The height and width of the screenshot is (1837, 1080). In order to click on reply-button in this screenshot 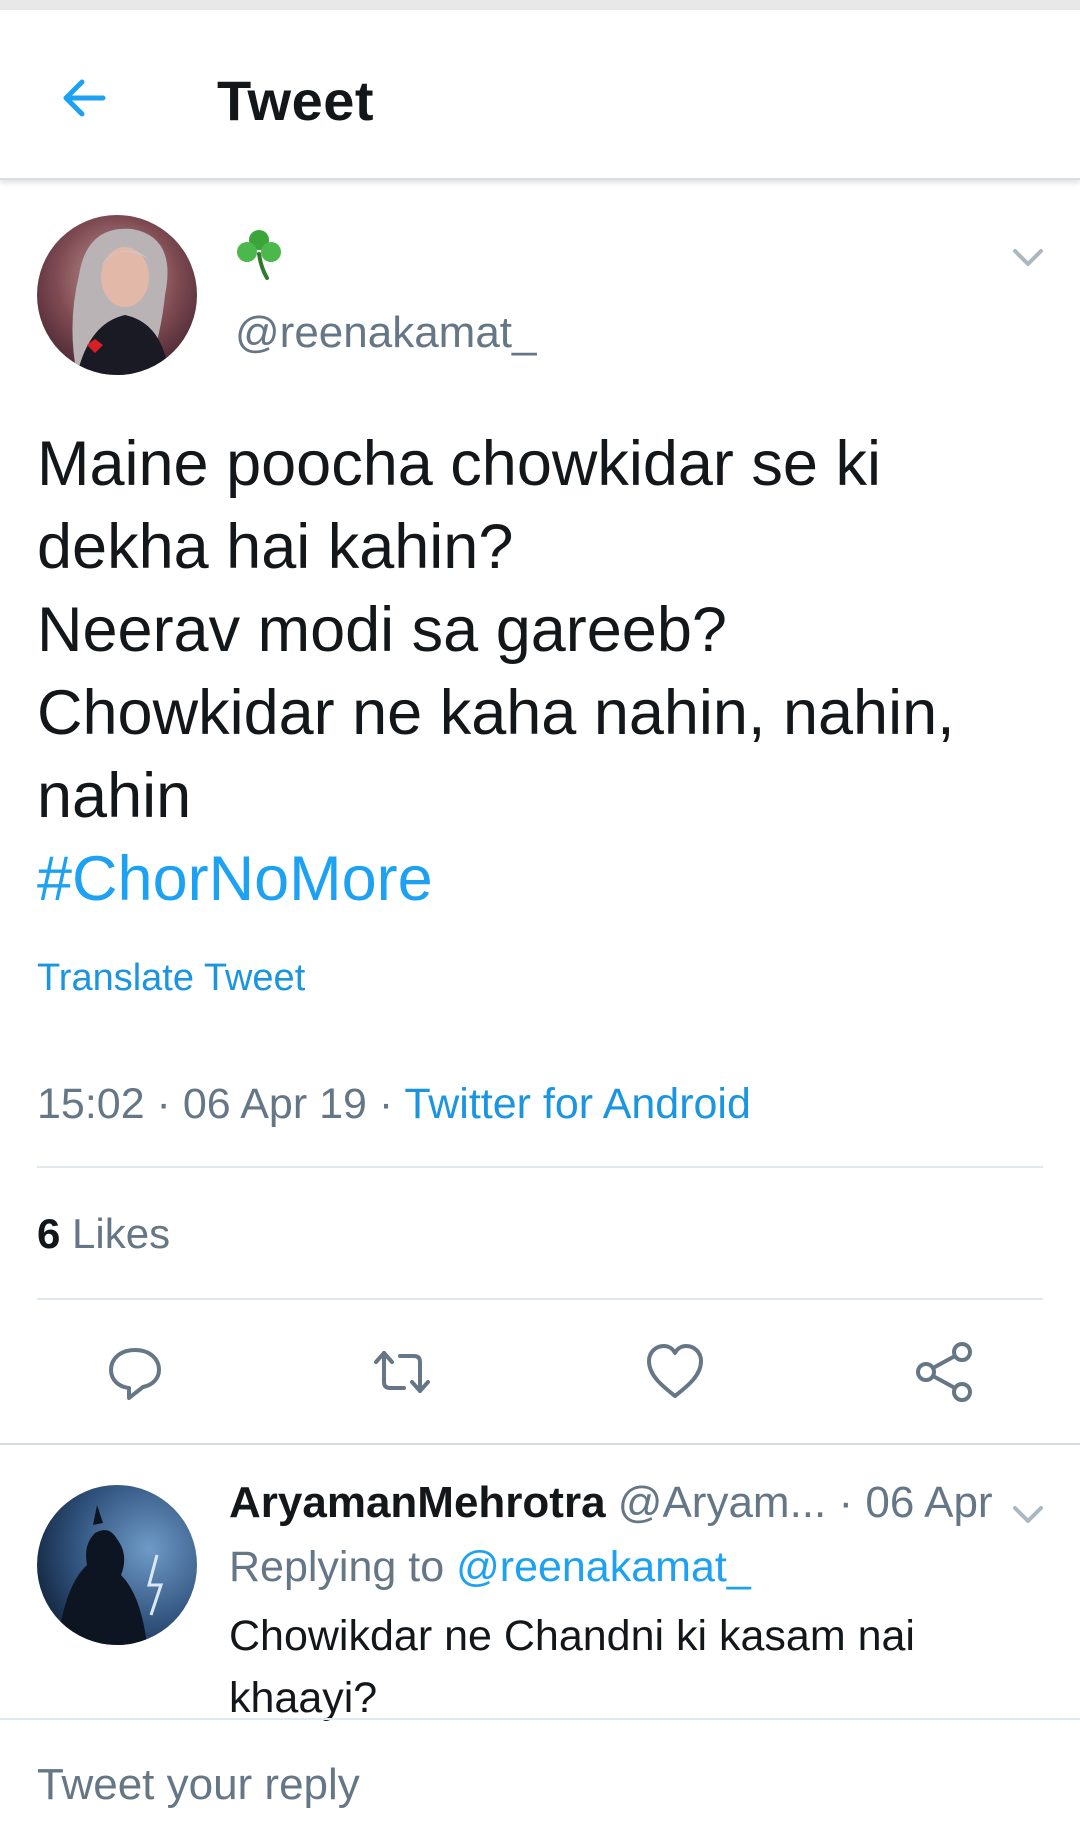, I will do `click(135, 1372)`.